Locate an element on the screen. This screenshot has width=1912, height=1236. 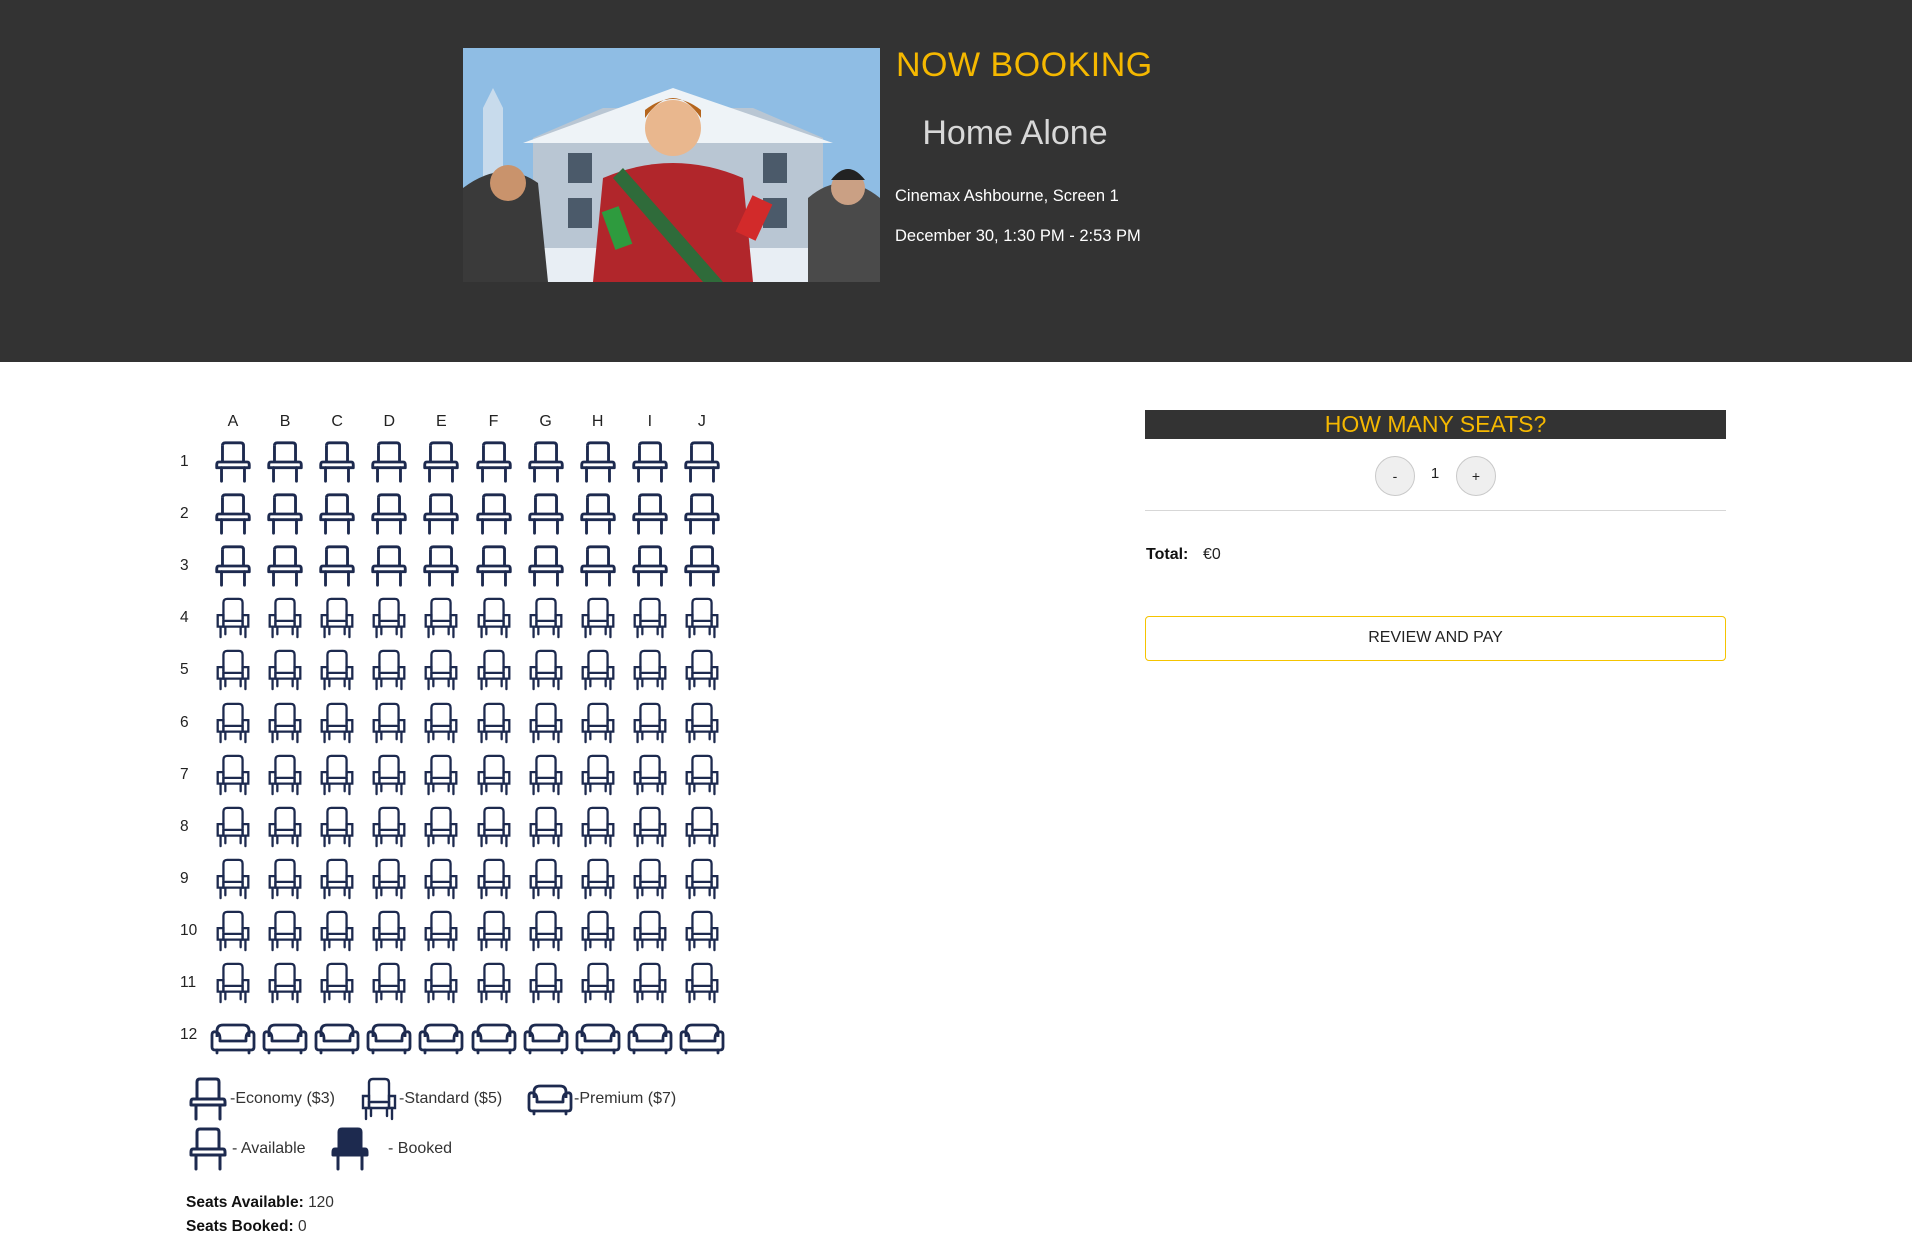
seat-f7 is located at coordinates (494, 775).